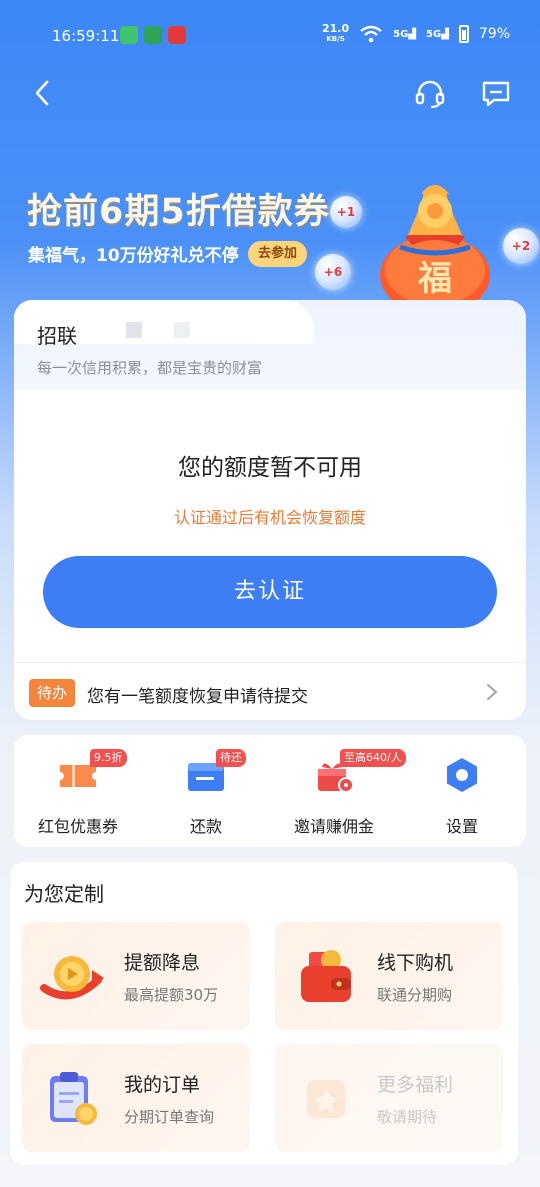 The height and width of the screenshot is (1187, 540). What do you see at coordinates (415, 1085) in the screenshot?
I see `tile-title: 更多福利` at bounding box center [415, 1085].